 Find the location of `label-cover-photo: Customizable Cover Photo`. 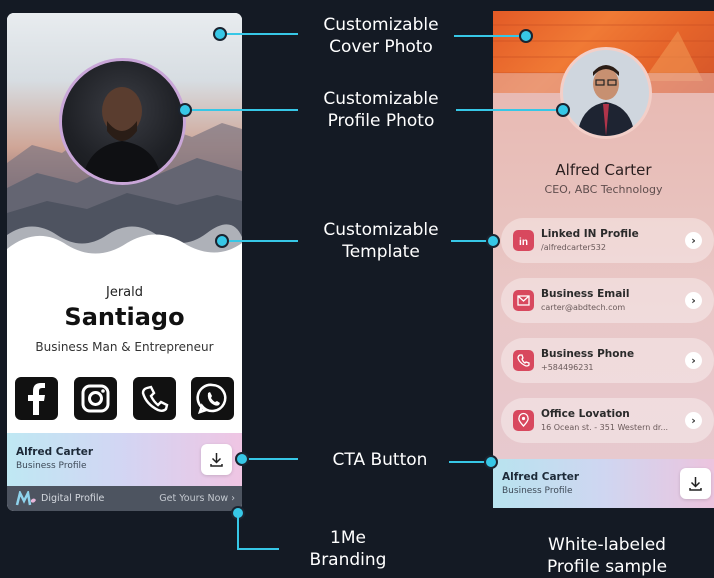

label-cover-photo: Customizable Cover Photo is located at coordinates (381, 36).